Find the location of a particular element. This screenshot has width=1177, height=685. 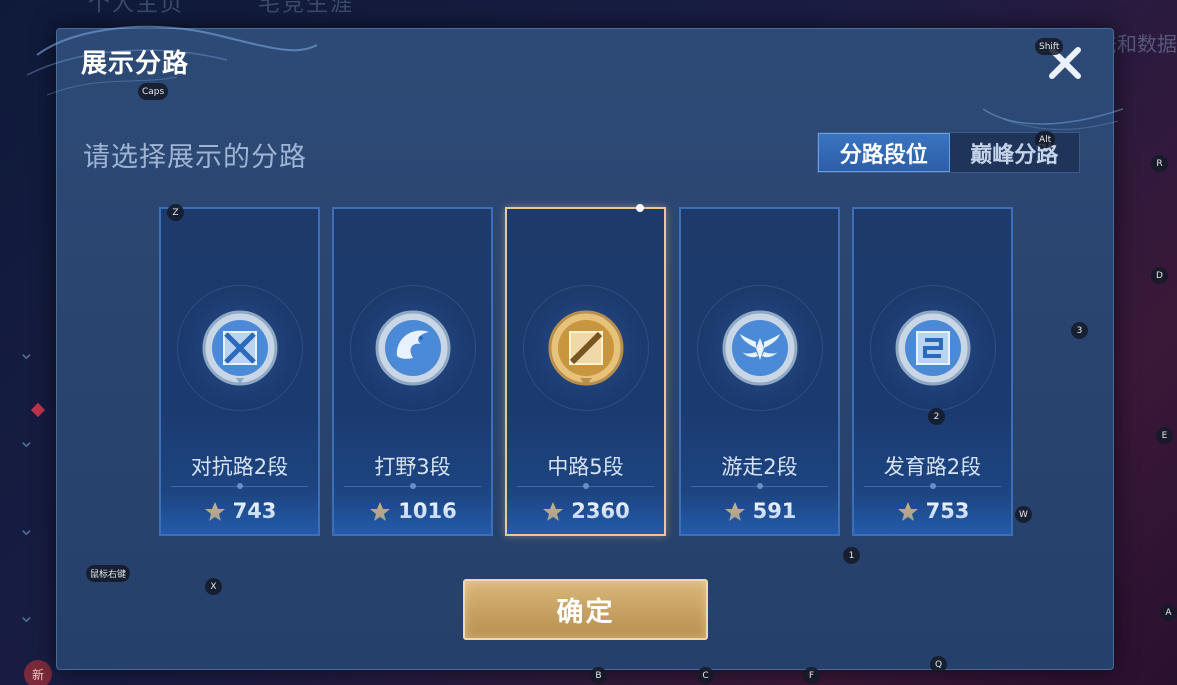

tab-peak-lane: 巅峰分路 is located at coordinates (1015, 152).